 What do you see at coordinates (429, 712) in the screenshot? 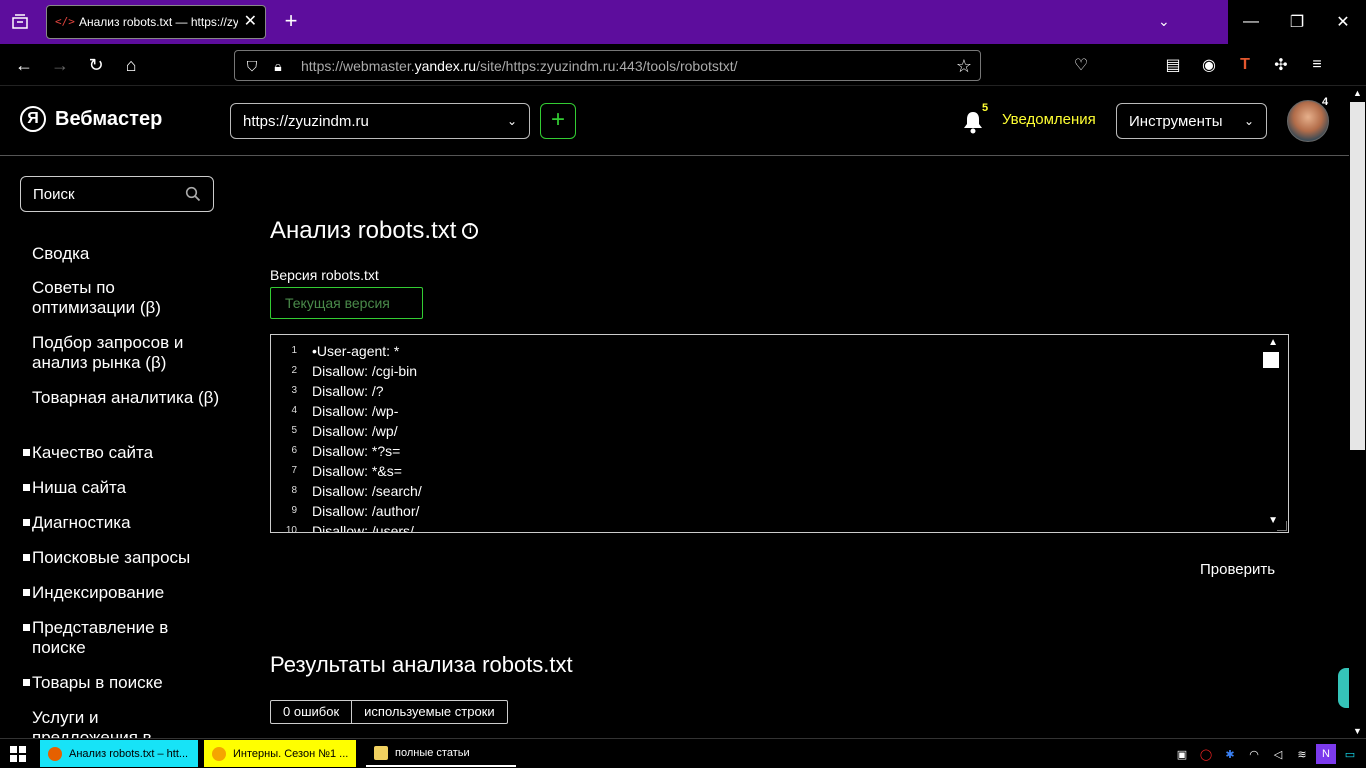
I see `tab-used-lines: используемые строки` at bounding box center [429, 712].